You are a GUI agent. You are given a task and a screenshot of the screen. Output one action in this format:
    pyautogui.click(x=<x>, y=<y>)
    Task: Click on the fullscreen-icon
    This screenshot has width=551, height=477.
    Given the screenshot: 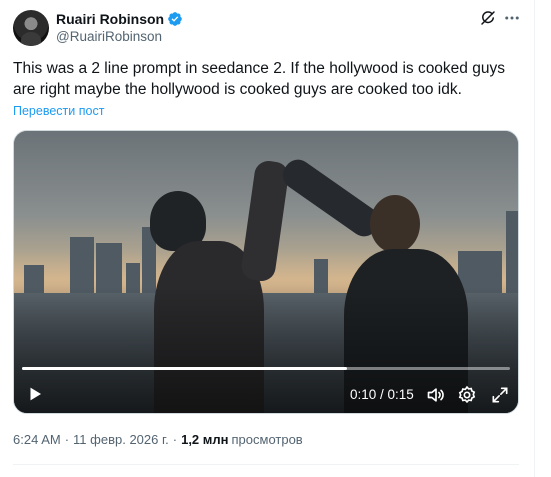 What is the action you would take?
    pyautogui.click(x=500, y=395)
    